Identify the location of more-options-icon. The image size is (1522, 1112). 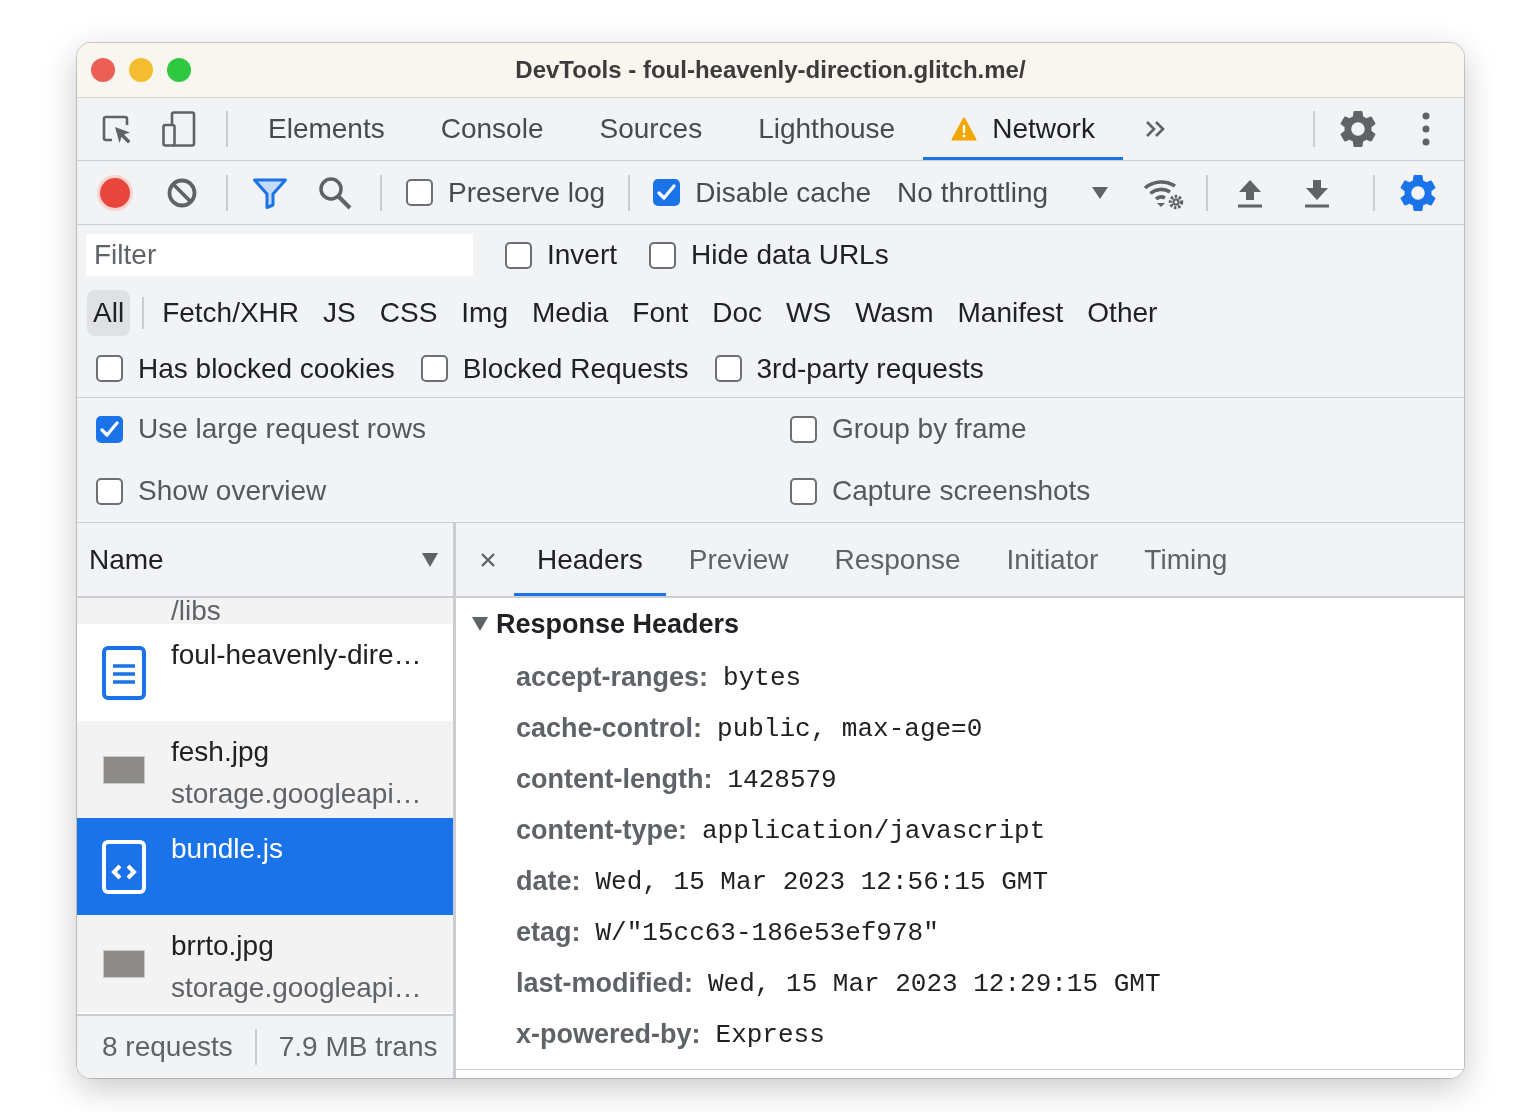
(1426, 129).